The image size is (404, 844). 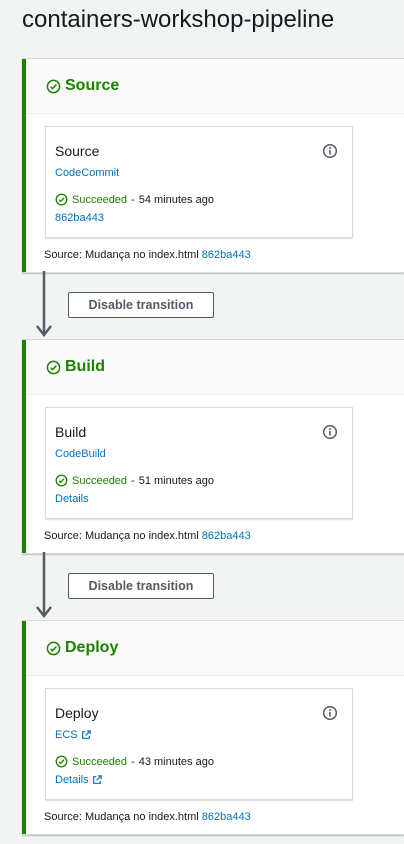 I want to click on stage-title: Build, so click(x=75, y=367).